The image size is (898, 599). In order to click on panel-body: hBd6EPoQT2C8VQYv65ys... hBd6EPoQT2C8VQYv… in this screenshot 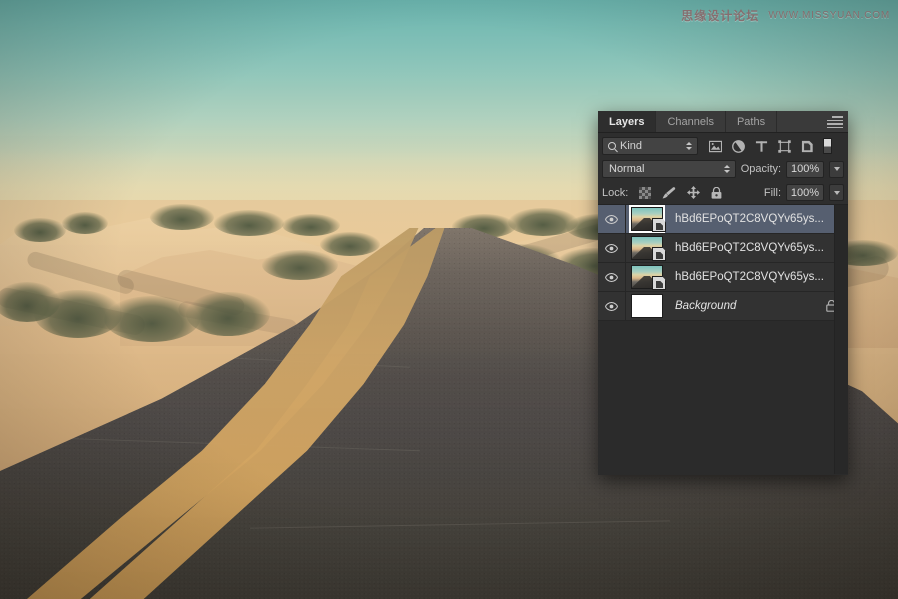, I will do `click(723, 340)`.